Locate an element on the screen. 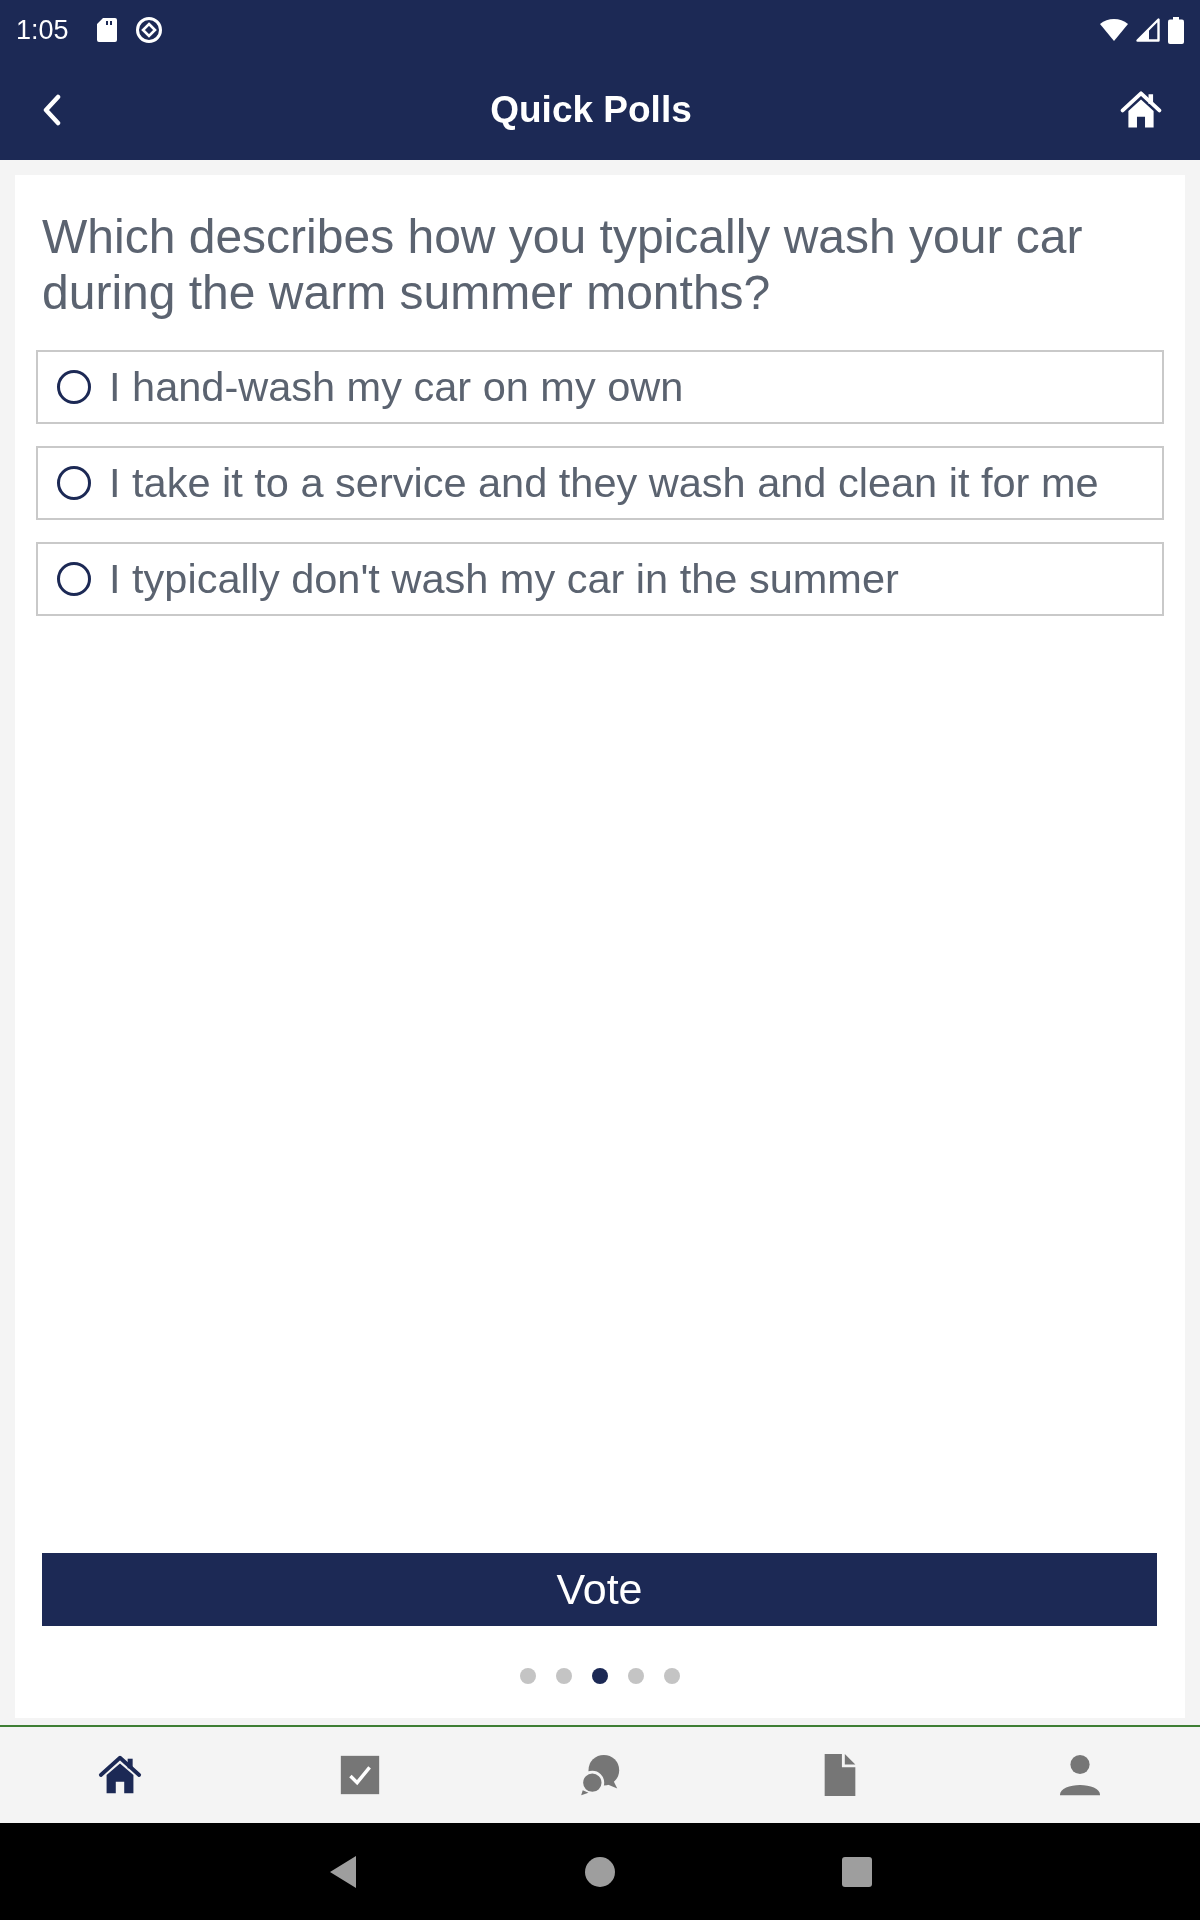 The height and width of the screenshot is (1920, 1200). home-icon is located at coordinates (1141, 110).